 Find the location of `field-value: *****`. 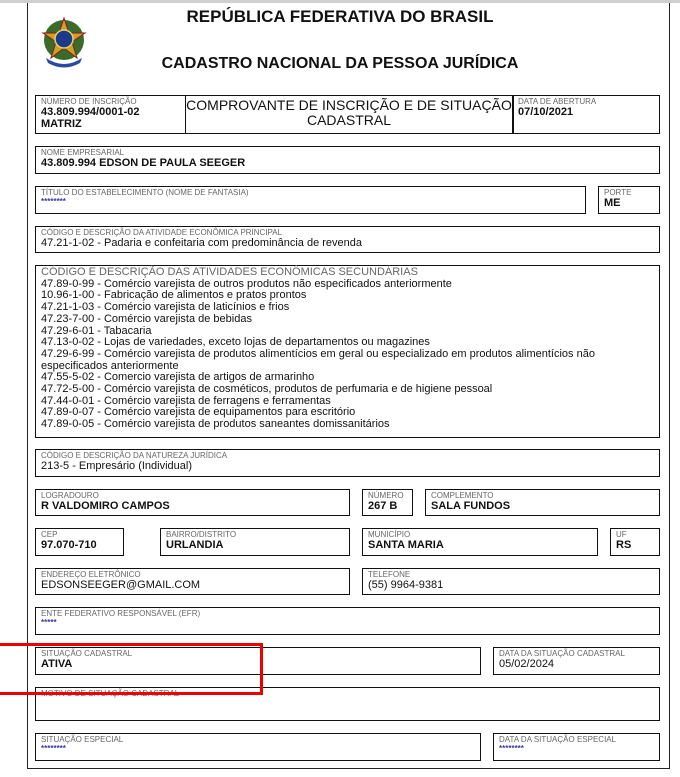

field-value: ***** is located at coordinates (49, 622).